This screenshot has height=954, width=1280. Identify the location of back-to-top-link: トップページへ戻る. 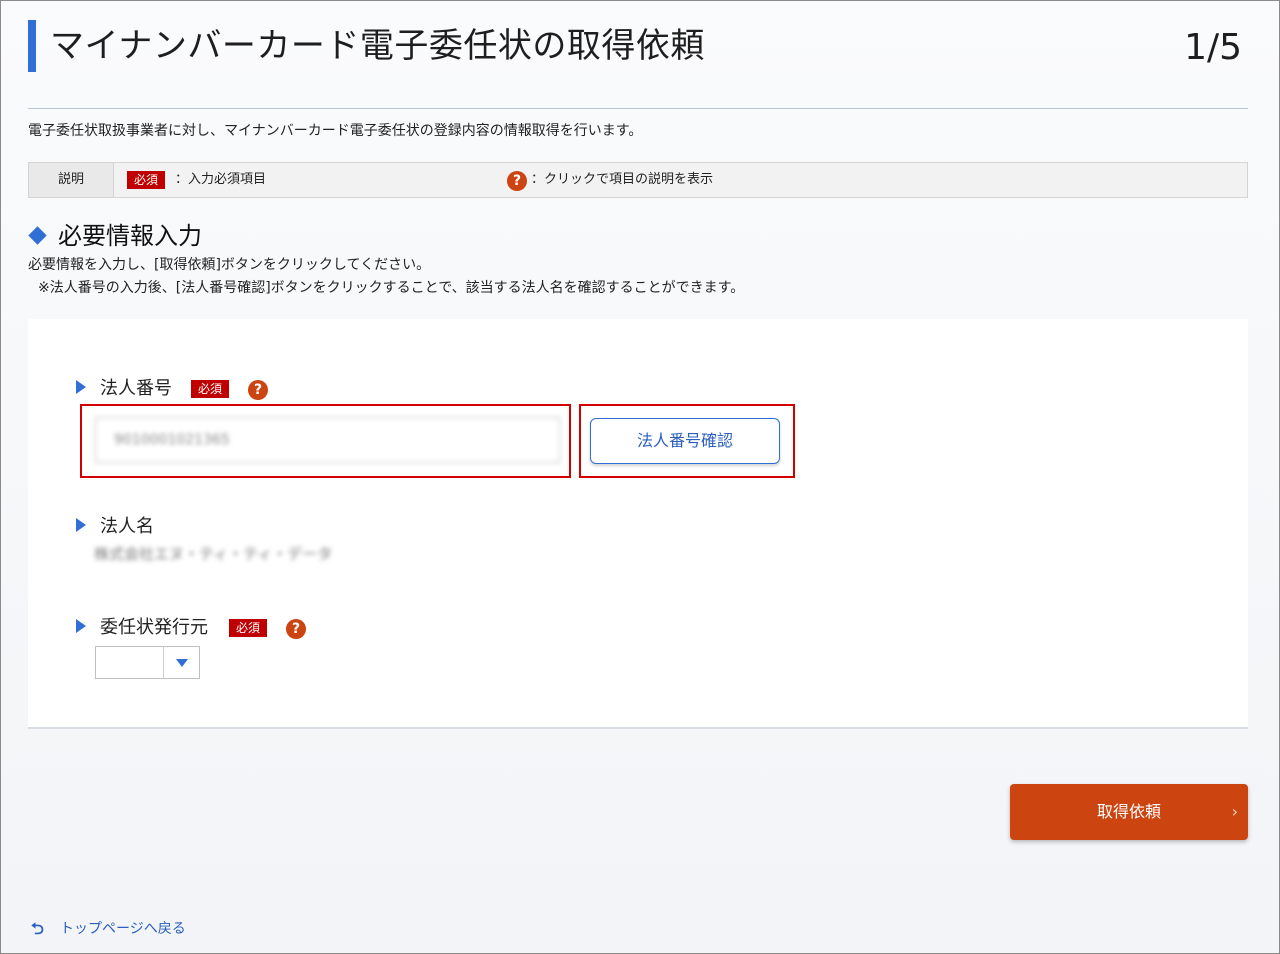
(123, 929).